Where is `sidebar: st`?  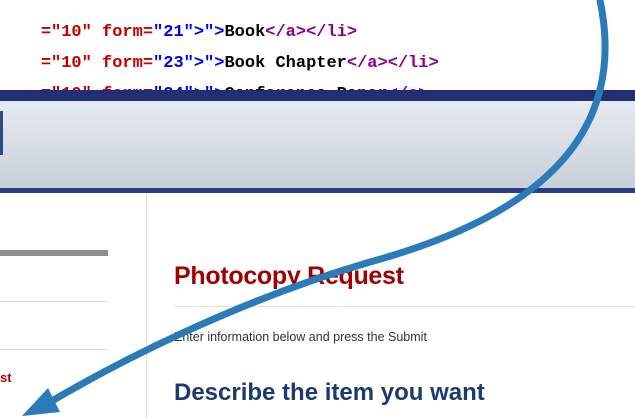 sidebar: st is located at coordinates (73, 306).